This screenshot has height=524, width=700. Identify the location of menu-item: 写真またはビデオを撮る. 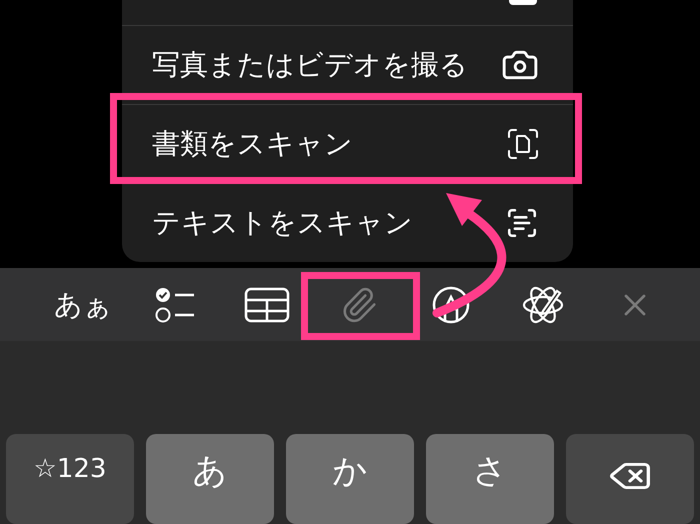
(347, 65).